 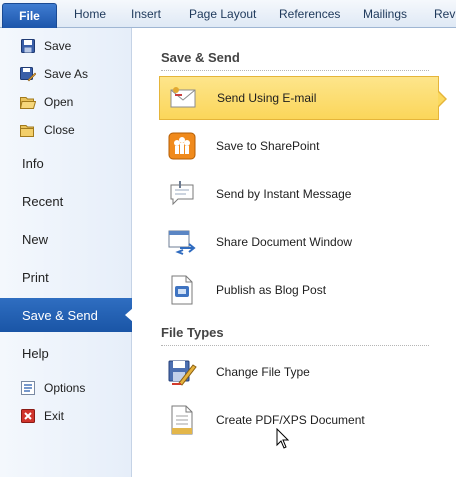 I want to click on tab-file: File, so click(x=29, y=15).